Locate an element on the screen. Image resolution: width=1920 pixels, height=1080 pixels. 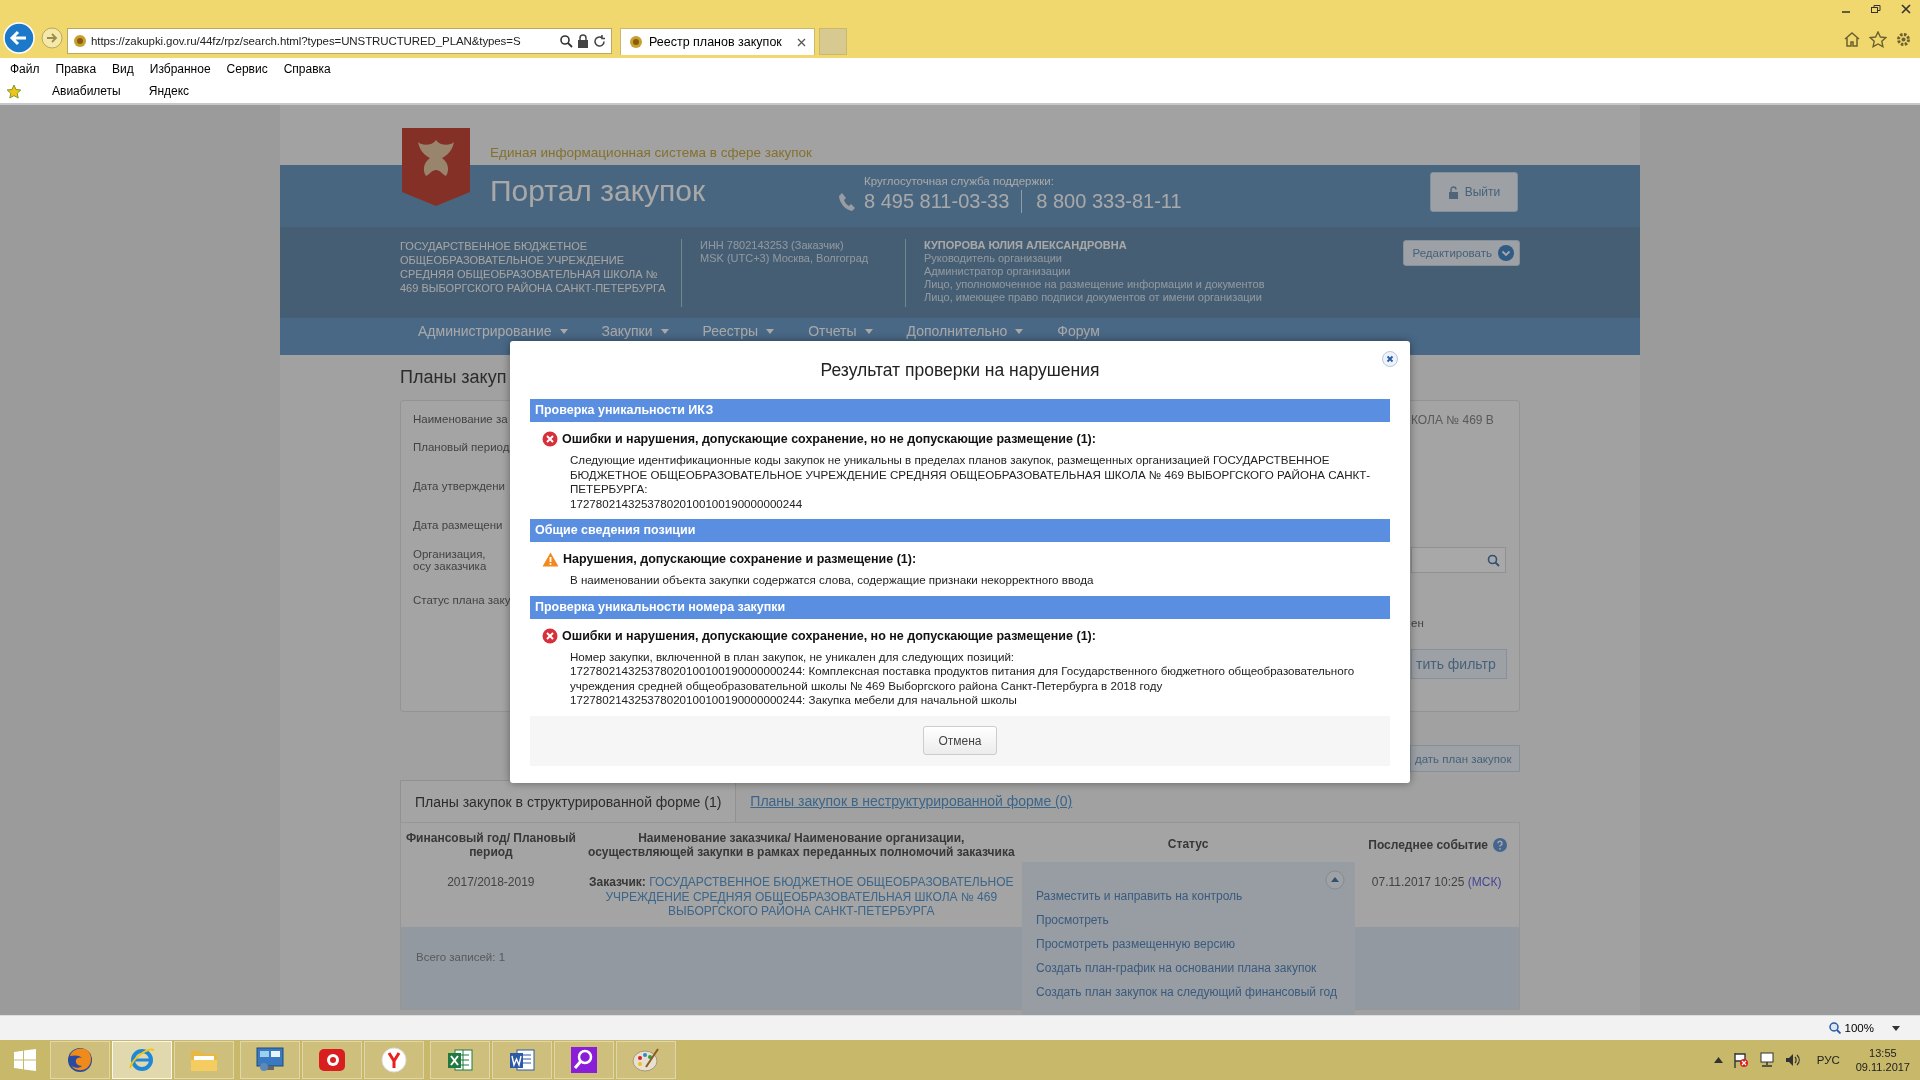
section-header: Проверка уникальности номера закупки is located at coordinates (960, 607).